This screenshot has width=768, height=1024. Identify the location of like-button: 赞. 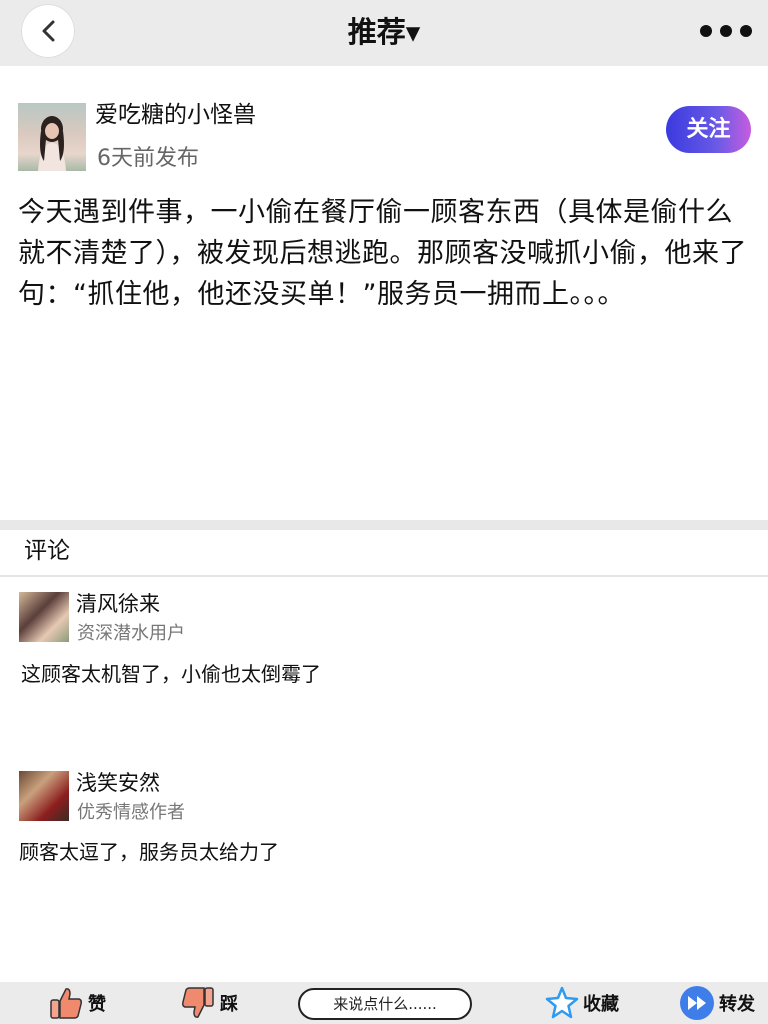
(77, 1003).